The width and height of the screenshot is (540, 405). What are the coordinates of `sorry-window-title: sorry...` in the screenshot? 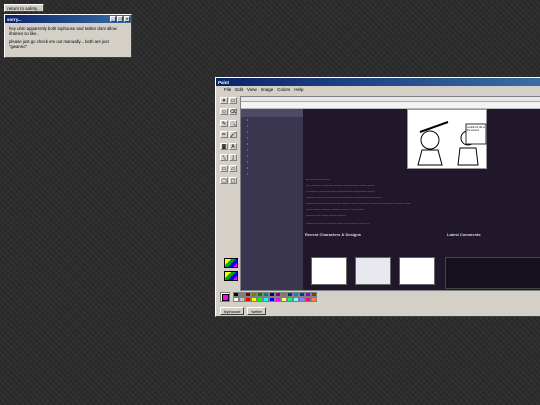 It's located at (14, 19).